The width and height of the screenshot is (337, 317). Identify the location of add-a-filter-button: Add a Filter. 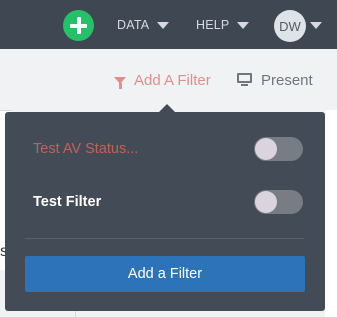
(165, 274).